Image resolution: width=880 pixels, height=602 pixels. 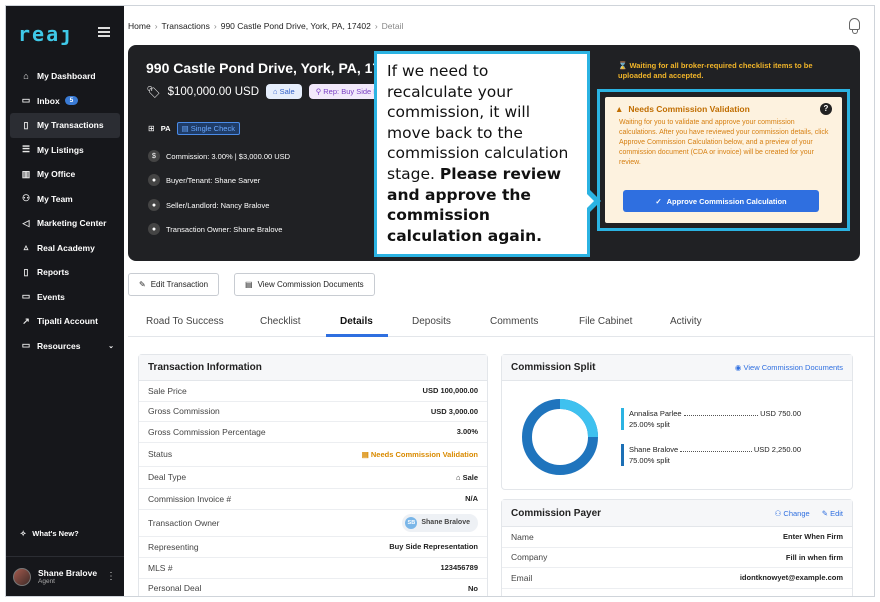 I want to click on sidebar-item-office: ▥ My Office, so click(x=65, y=174).